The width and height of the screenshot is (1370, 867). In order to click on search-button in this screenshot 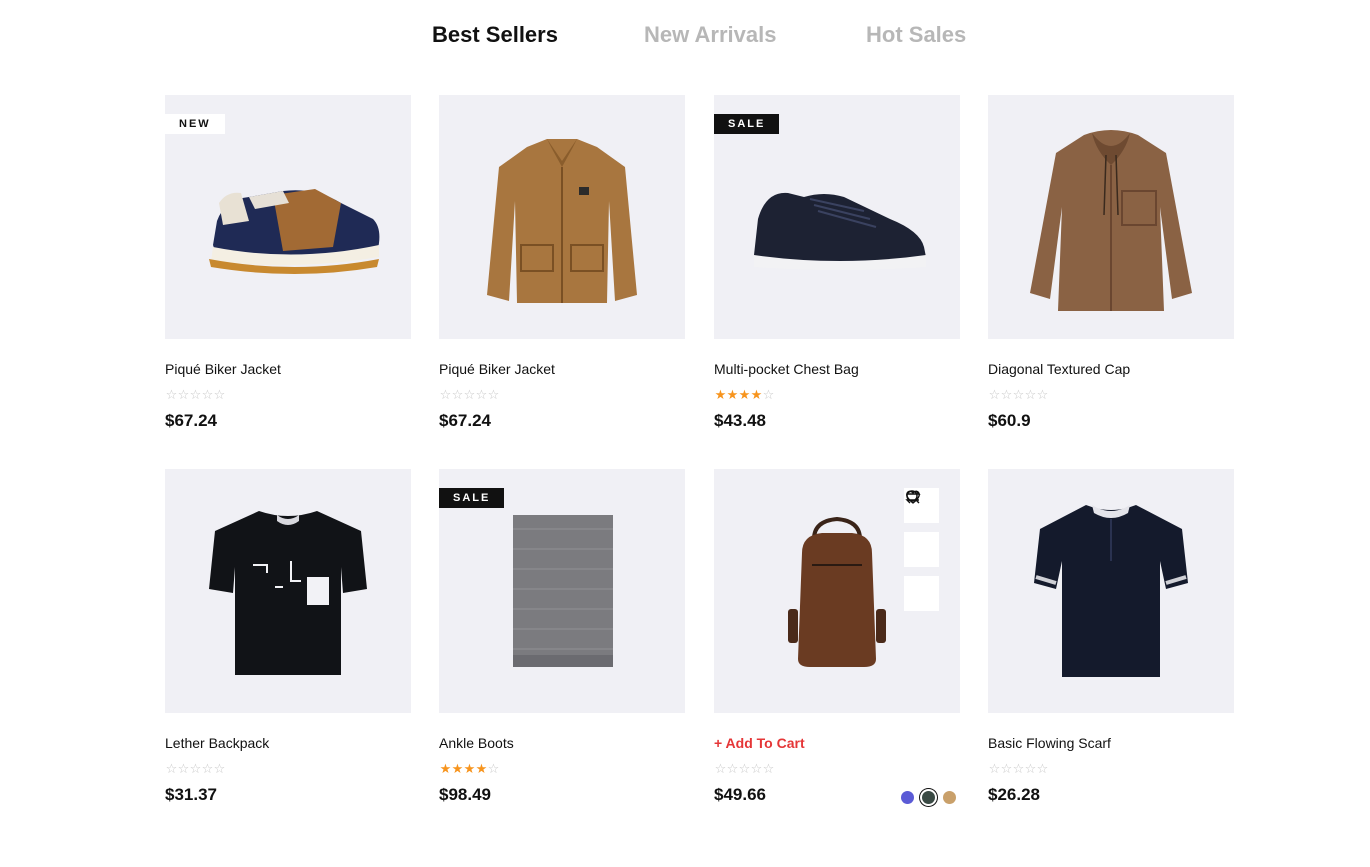, I will do `click(921, 550)`.